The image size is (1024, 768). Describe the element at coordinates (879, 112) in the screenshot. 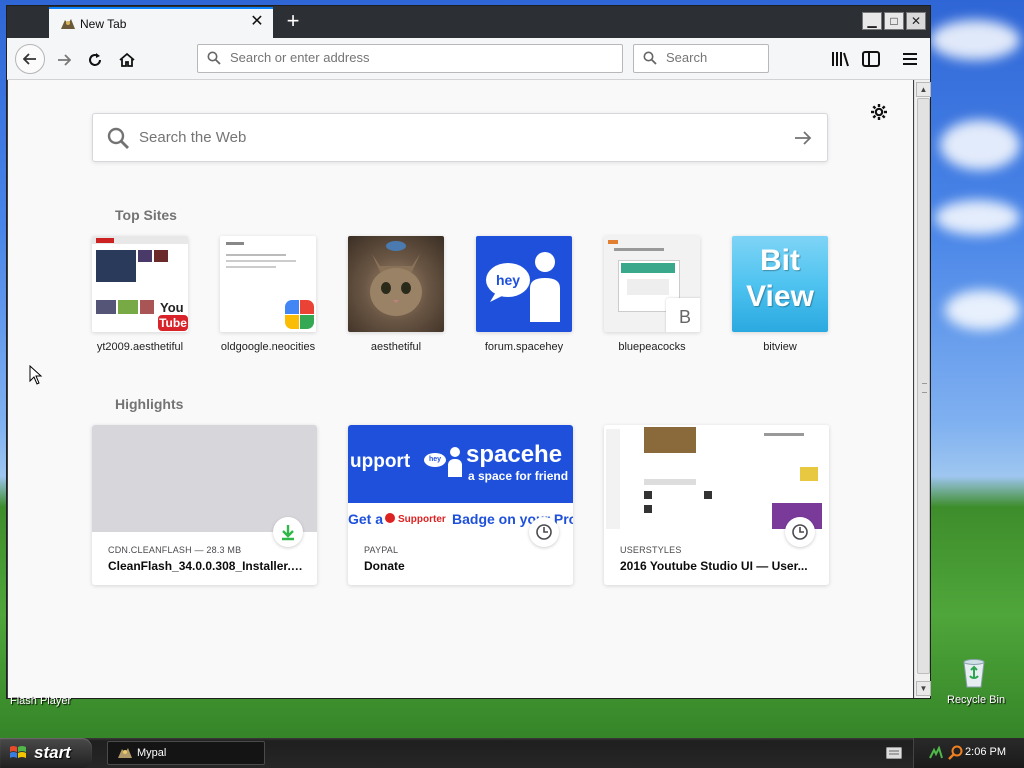

I see `gear-icon` at that location.